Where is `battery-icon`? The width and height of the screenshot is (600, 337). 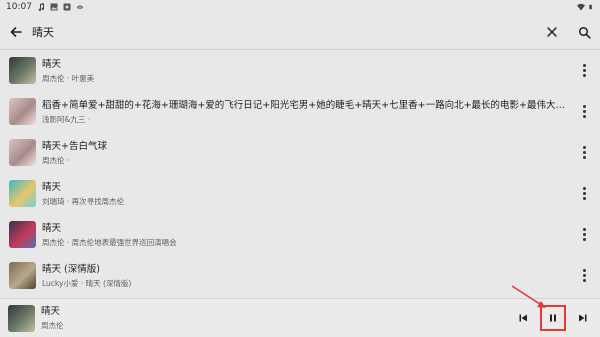
battery-icon is located at coordinates (590, 7).